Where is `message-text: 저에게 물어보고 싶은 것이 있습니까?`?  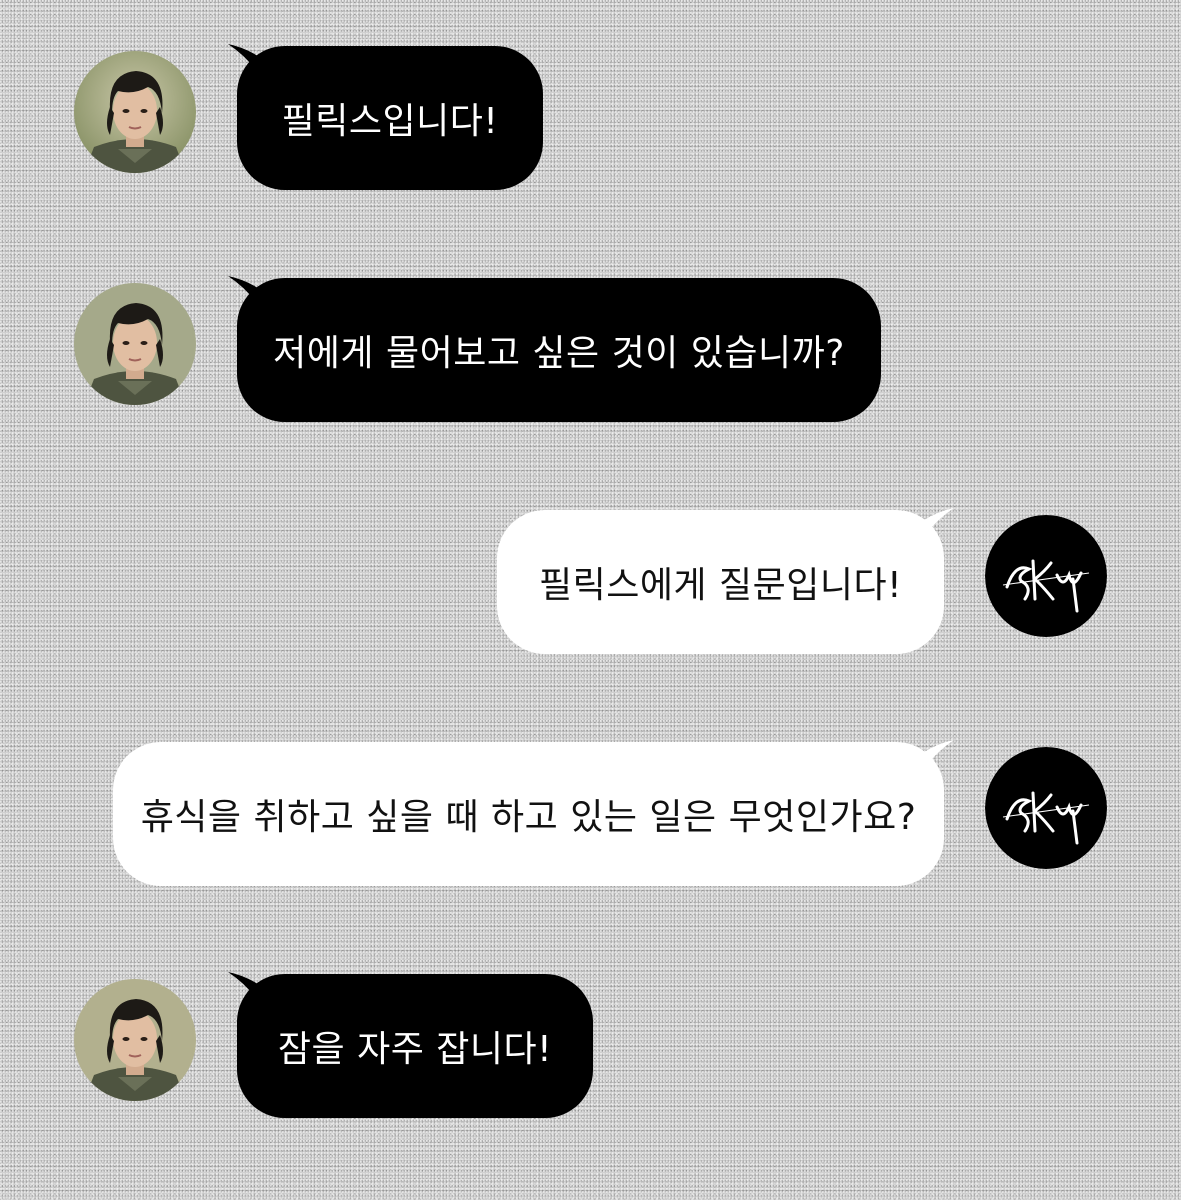 message-text: 저에게 물어보고 싶은 것이 있습니까? is located at coordinates (559, 353).